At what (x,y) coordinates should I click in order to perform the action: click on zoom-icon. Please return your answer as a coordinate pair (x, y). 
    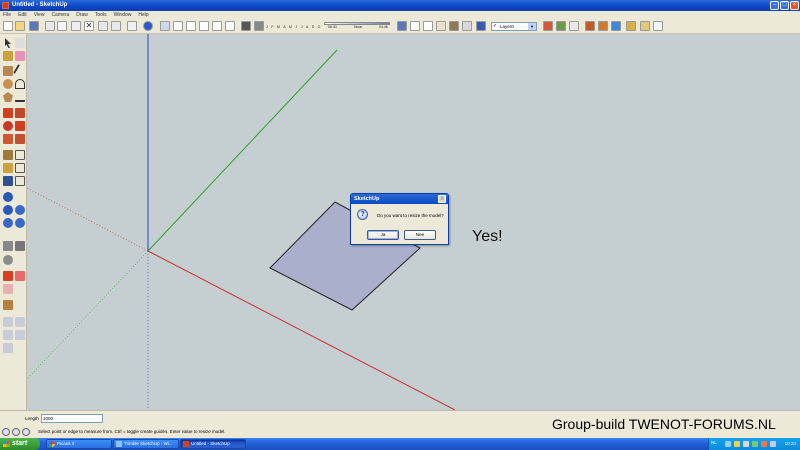
    Looking at the image, I should click on (8, 210).